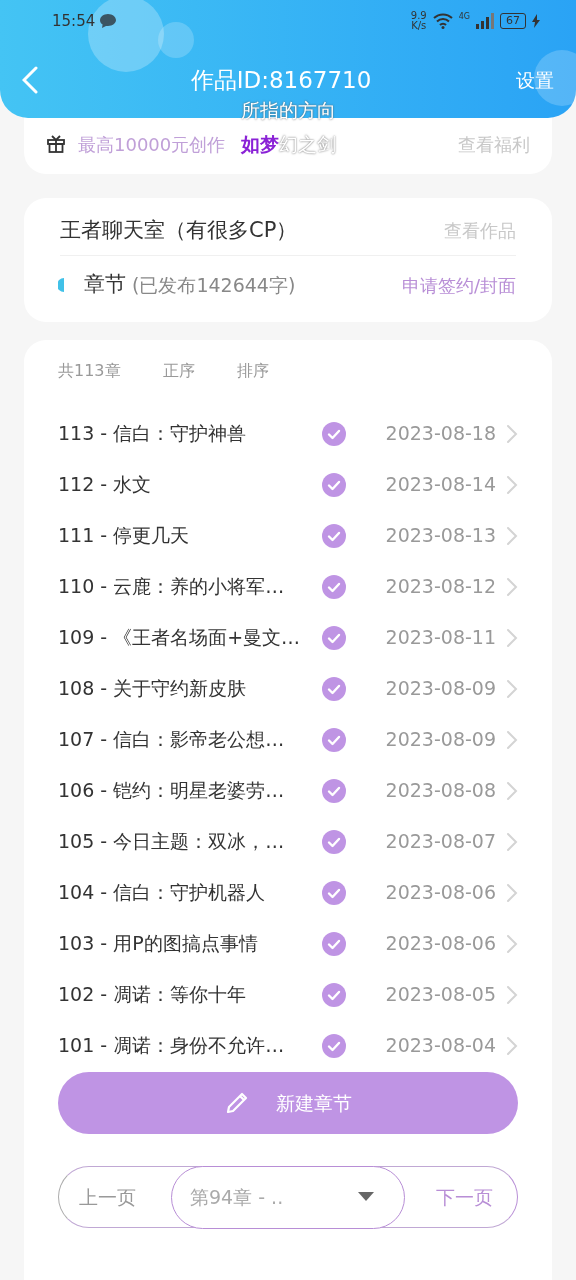 This screenshot has height=1280, width=576. What do you see at coordinates (288, 1045) in the screenshot?
I see `chapter-row: 101 - 凋诺：身份不允许… 2023-08-04` at bounding box center [288, 1045].